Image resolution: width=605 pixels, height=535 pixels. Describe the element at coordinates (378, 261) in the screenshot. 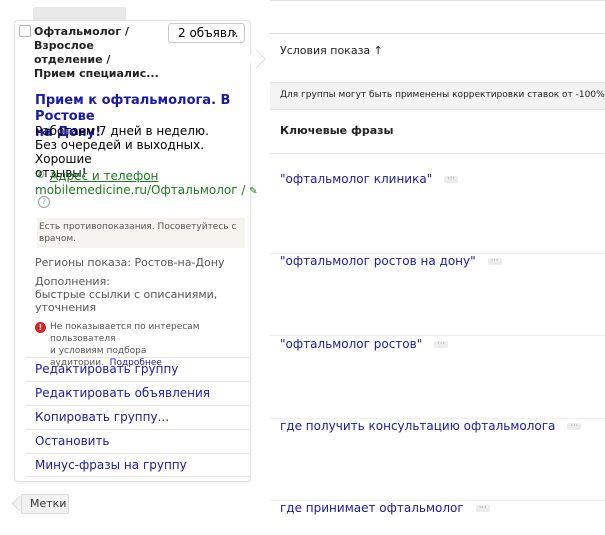

I see `keyword-link: "офтальмолог ростов на дону"` at that location.